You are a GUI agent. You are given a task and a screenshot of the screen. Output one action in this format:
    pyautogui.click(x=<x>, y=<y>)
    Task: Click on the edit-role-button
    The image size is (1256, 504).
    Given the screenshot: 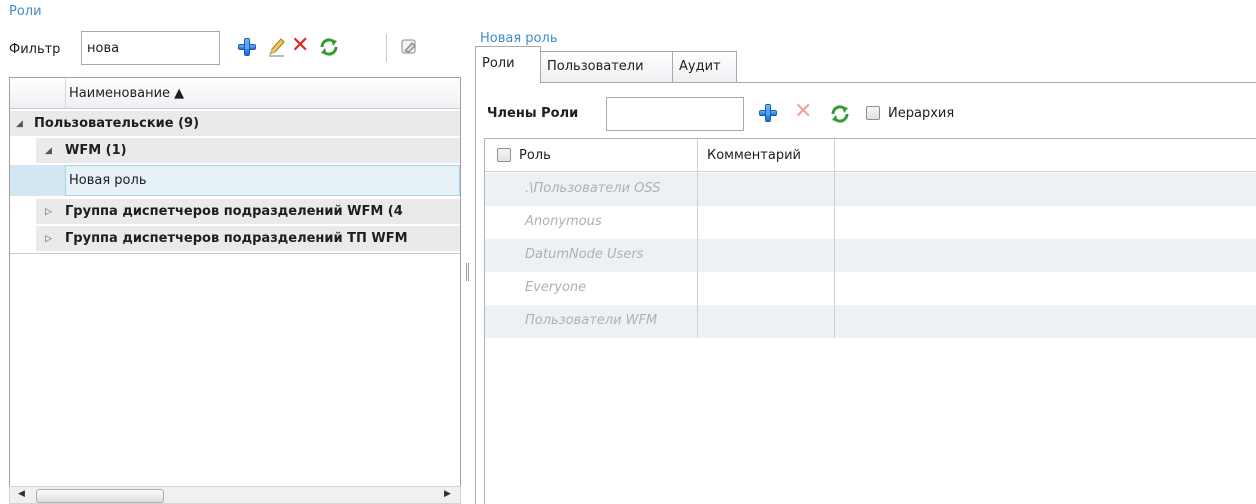 What is the action you would take?
    pyautogui.click(x=276, y=47)
    